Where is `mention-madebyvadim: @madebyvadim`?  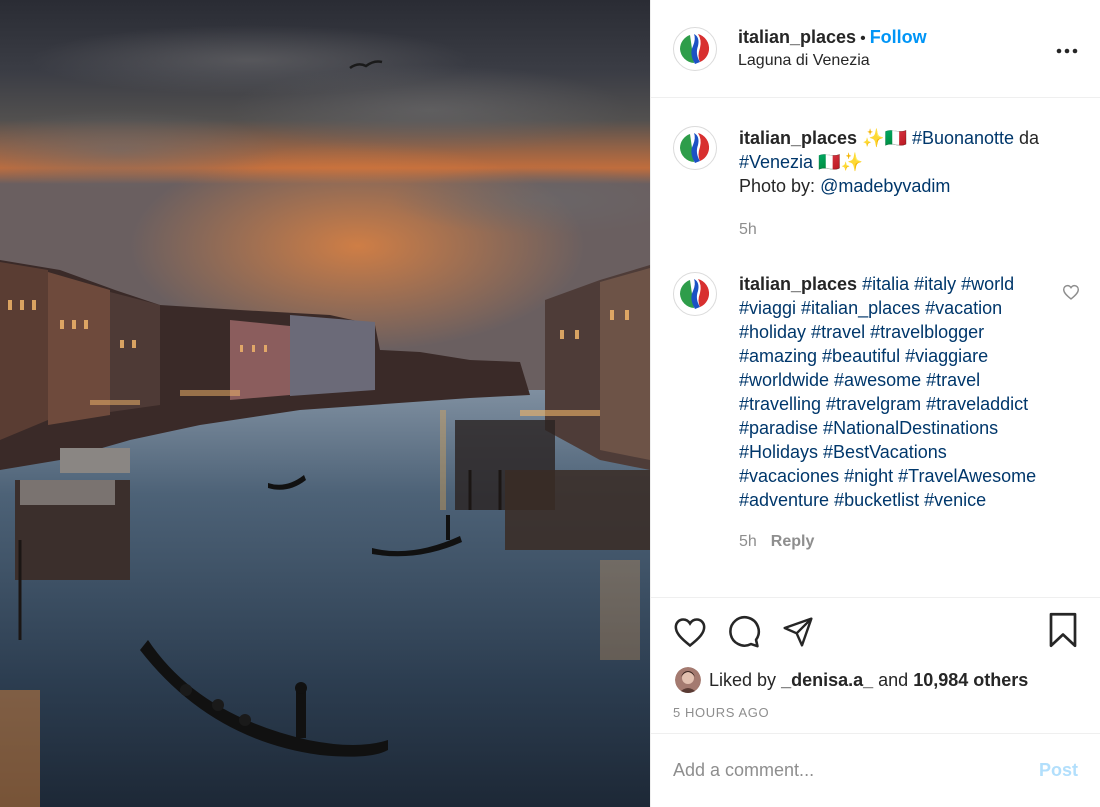
mention-madebyvadim: @madebyvadim is located at coordinates (885, 186).